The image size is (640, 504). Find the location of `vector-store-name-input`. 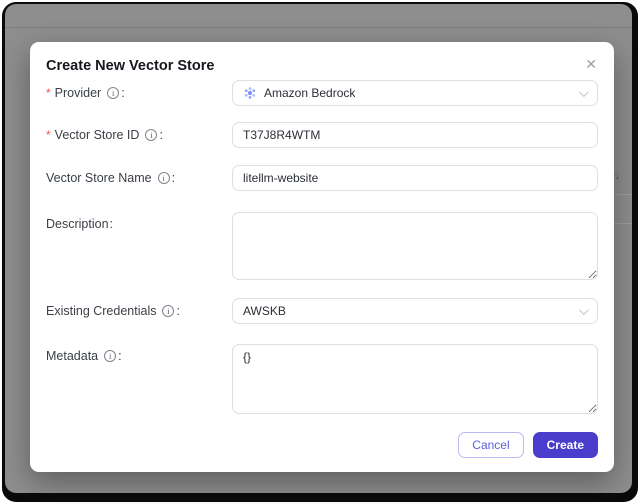

vector-store-name-input is located at coordinates (415, 178).